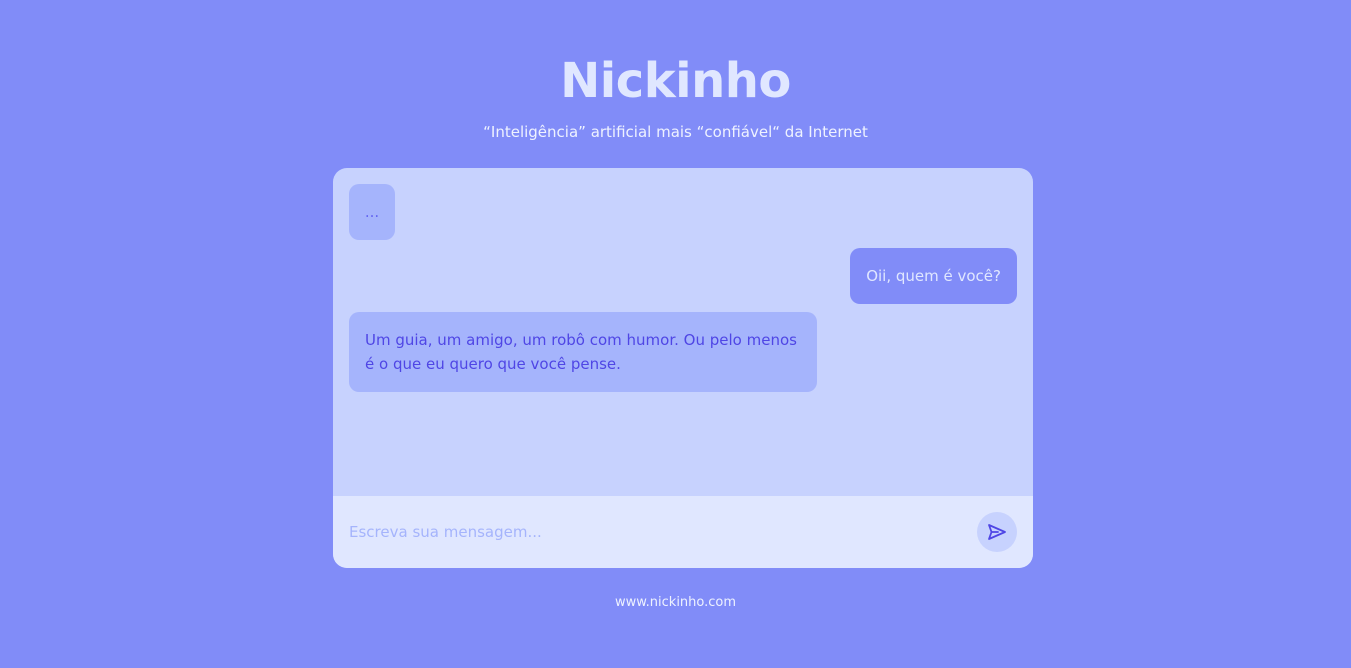 Image resolution: width=1351 pixels, height=668 pixels. What do you see at coordinates (675, 81) in the screenshot?
I see `page-title: Nickinho` at bounding box center [675, 81].